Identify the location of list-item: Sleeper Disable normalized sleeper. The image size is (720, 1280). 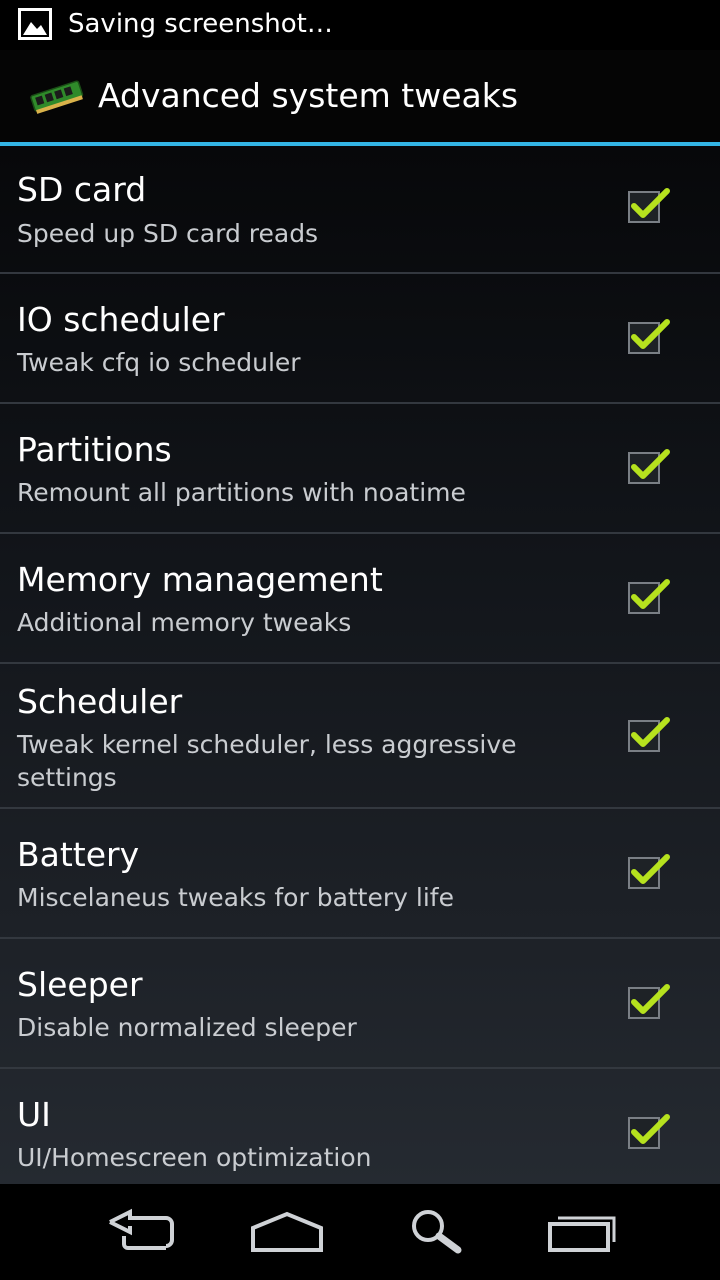
(360, 1003).